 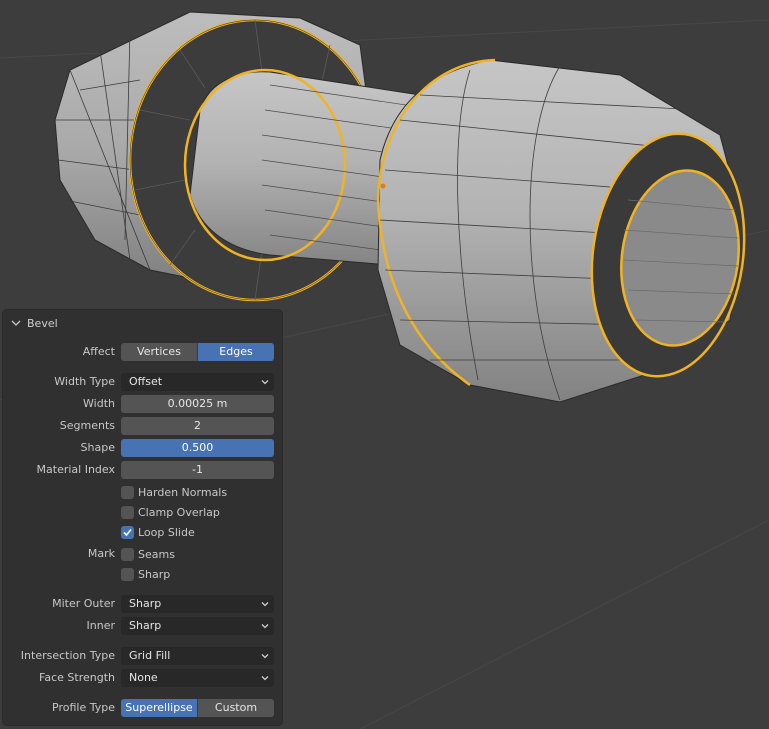 I want to click on segments-label: Segments, so click(x=87, y=425).